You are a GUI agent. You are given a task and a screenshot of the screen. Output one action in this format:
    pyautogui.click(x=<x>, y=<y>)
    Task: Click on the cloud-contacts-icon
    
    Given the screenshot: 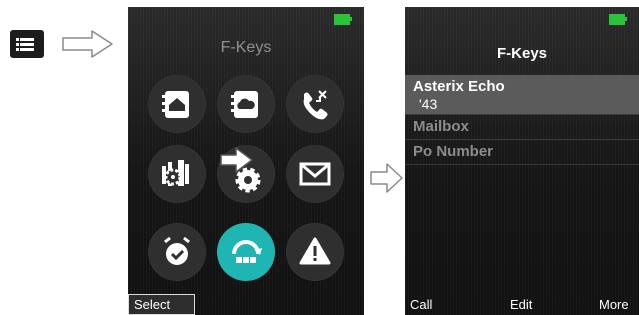 What is the action you would take?
    pyautogui.click(x=244, y=104)
    